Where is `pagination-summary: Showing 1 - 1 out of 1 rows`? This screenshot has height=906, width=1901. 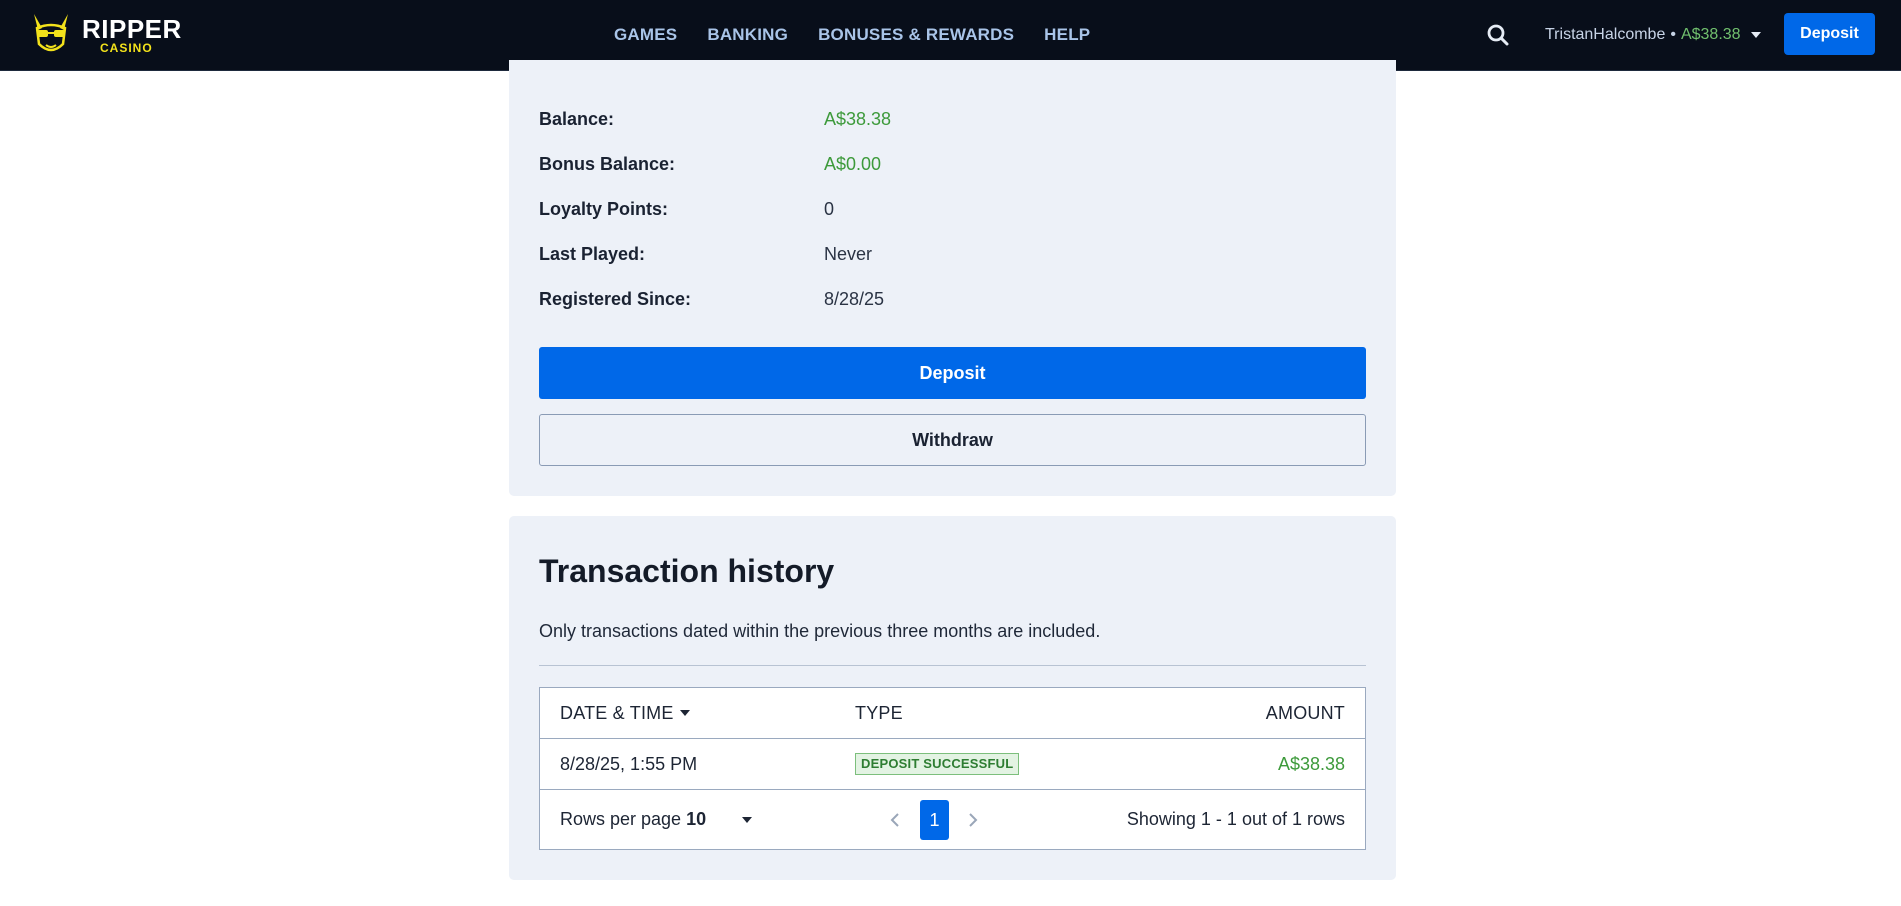
pagination-summary: Showing 1 - 1 out of 1 rows is located at coordinates (1235, 819).